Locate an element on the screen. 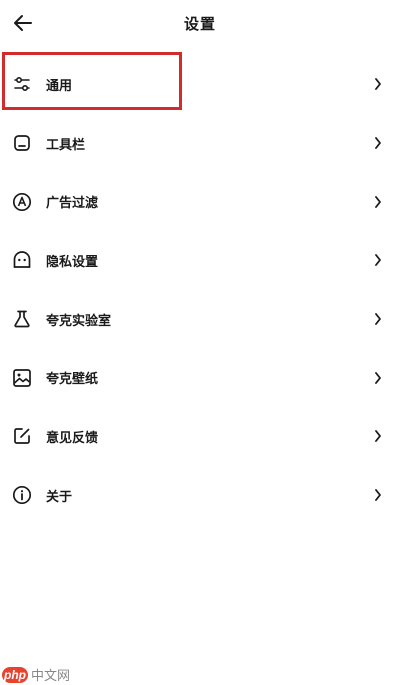 This screenshot has height=685, width=400. watermark-text: 中文网 is located at coordinates (51, 676).